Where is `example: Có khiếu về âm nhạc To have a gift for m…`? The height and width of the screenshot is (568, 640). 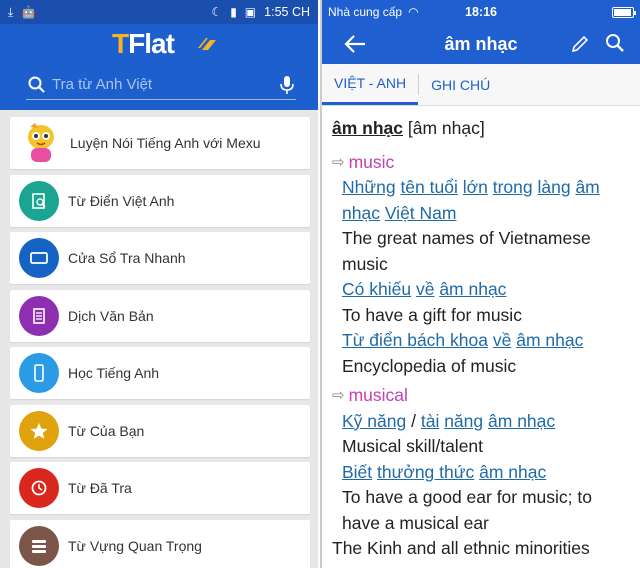
example: Có khiếu về âm nhạc To have a gift for m… is located at coordinates (481, 302).